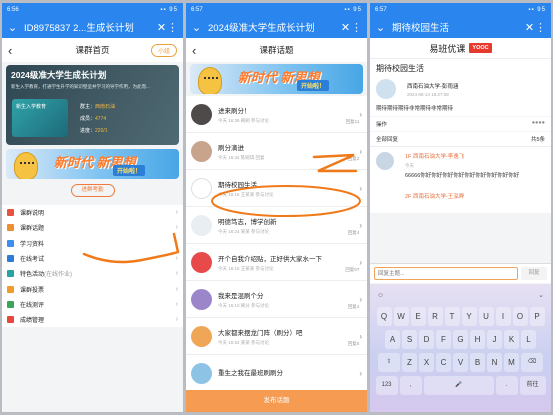  I want to click on key: Z, so click(409, 362).